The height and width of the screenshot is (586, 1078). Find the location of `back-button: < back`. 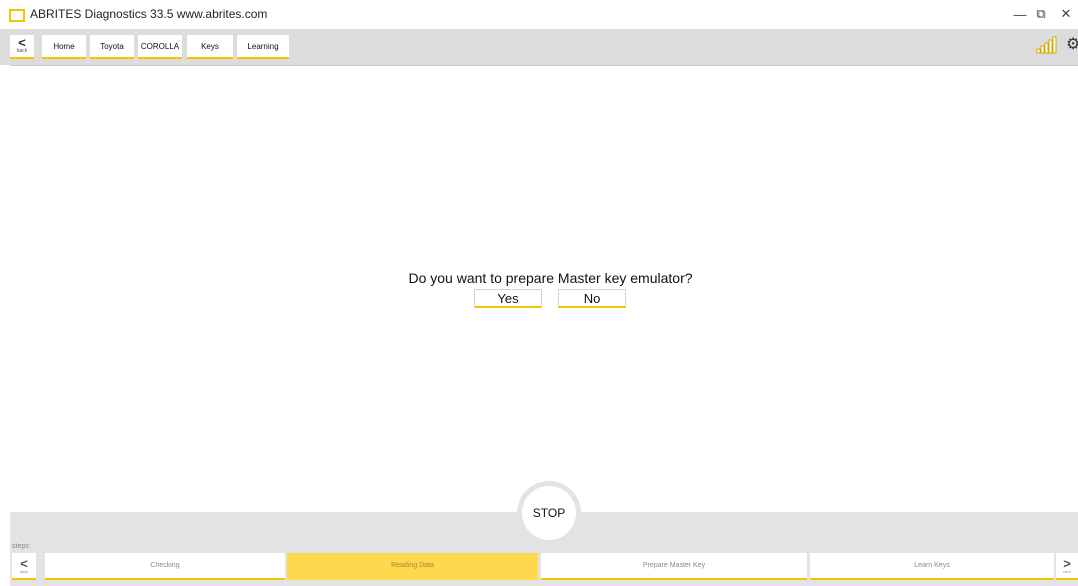

back-button: < back is located at coordinates (22, 47).